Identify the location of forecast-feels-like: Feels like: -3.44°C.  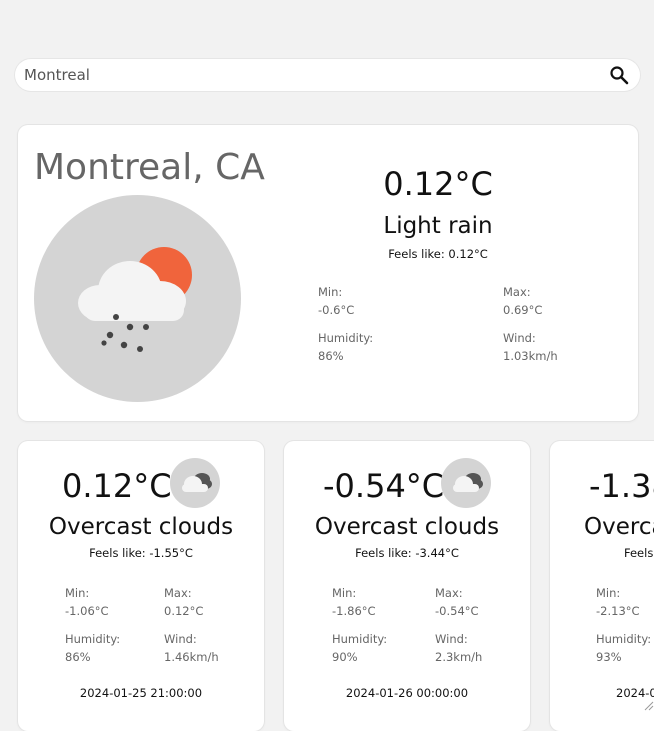
(407, 553).